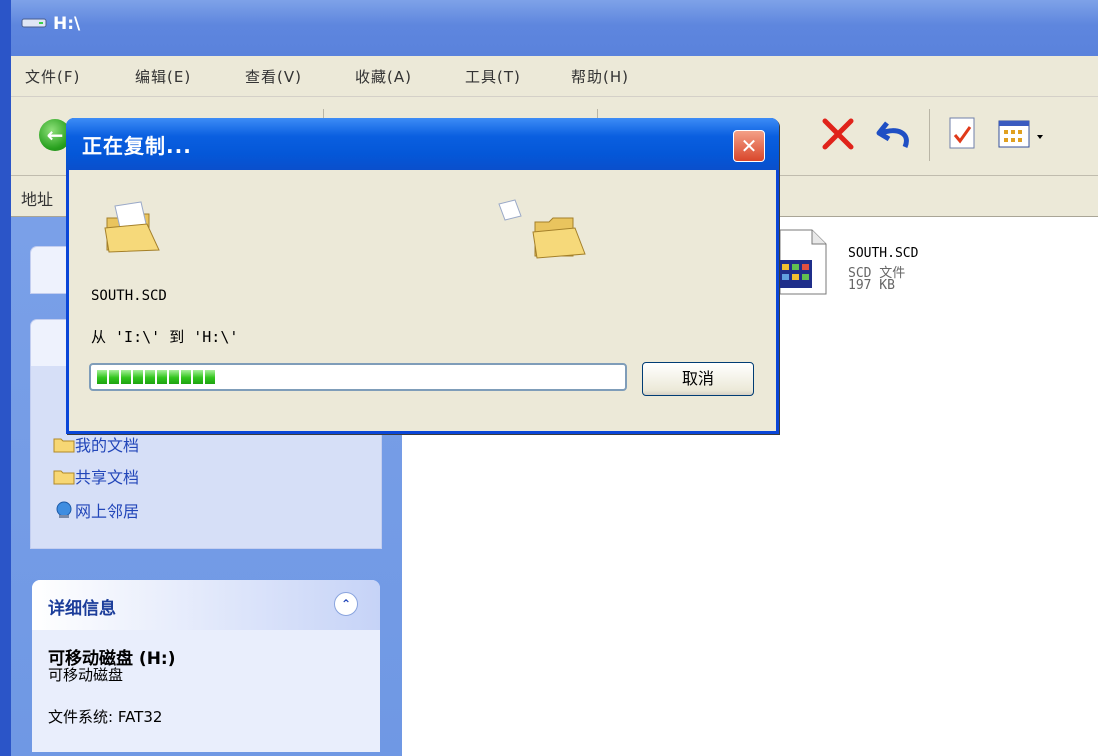 The height and width of the screenshot is (756, 1098). Describe the element at coordinates (129, 296) in the screenshot. I see `copying-filename: SOUTH.SCD` at that location.